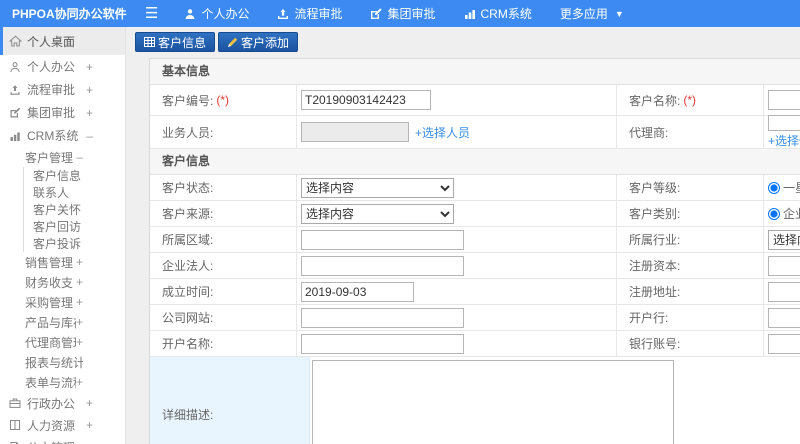 This screenshot has width=800, height=444. What do you see at coordinates (223, 343) in the screenshot?
I see `account-name-label: 开户名称:` at bounding box center [223, 343].